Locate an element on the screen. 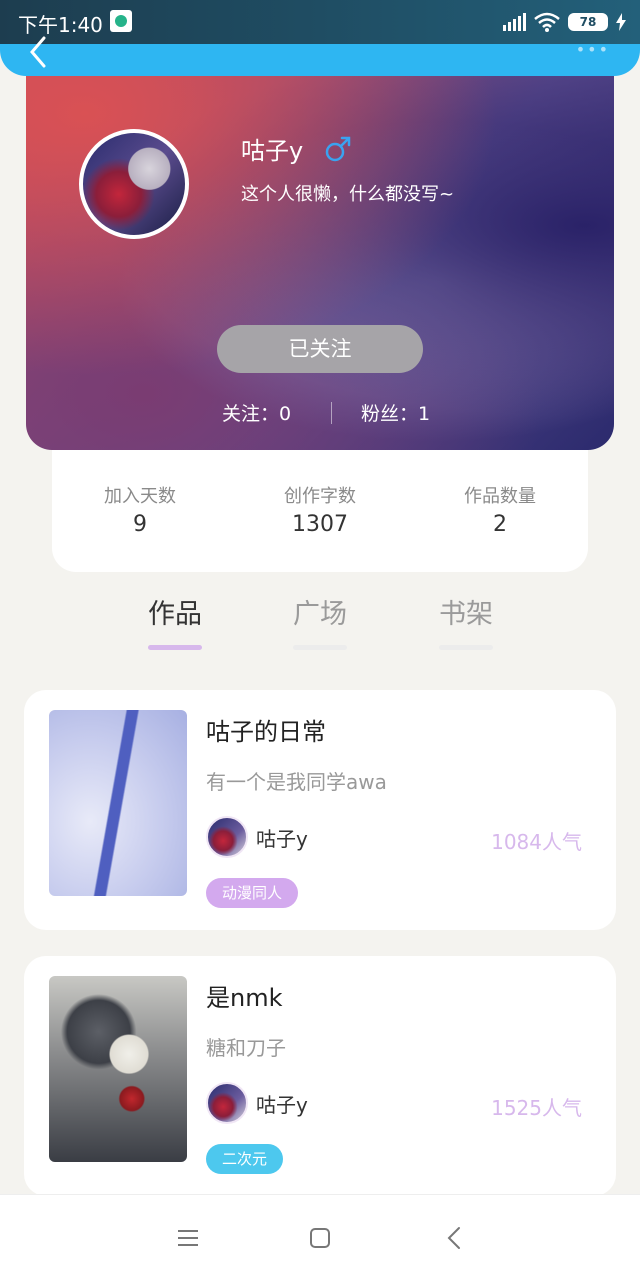 The width and height of the screenshot is (640, 1280). tab-square: 广场 is located at coordinates (320, 621).